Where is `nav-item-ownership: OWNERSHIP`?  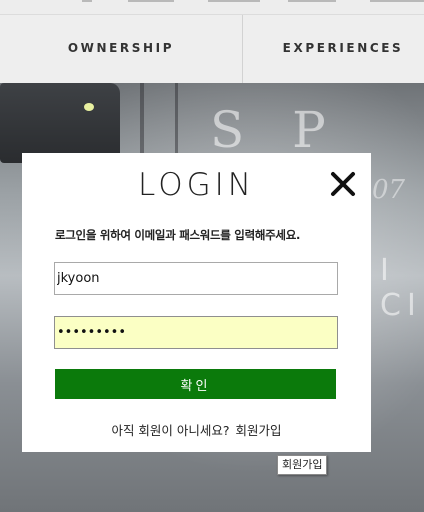
nav-item-ownership: OWNERSHIP is located at coordinates (121, 49).